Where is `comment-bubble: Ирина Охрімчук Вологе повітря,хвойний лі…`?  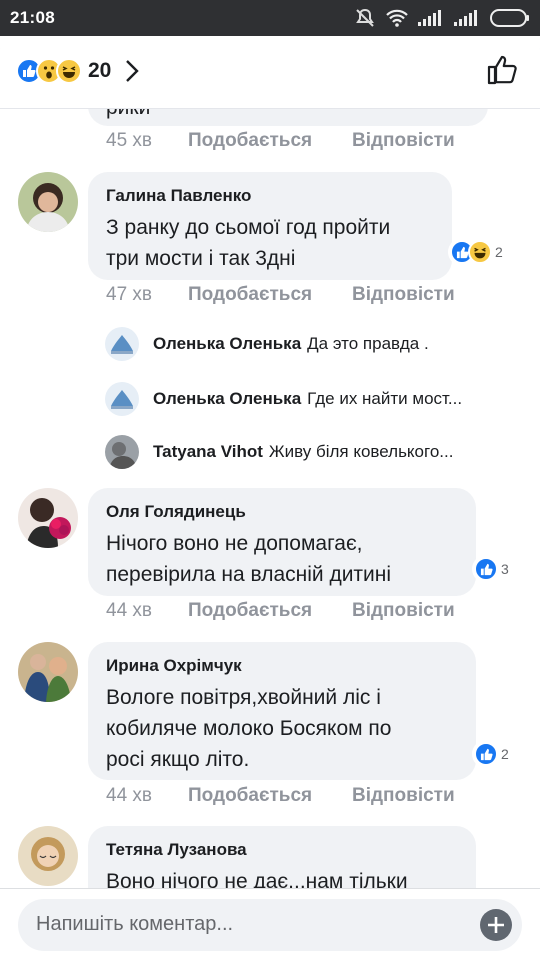
comment-bubble: Ирина Охрімчук Вологе повітря,хвойний лі… is located at coordinates (282, 711).